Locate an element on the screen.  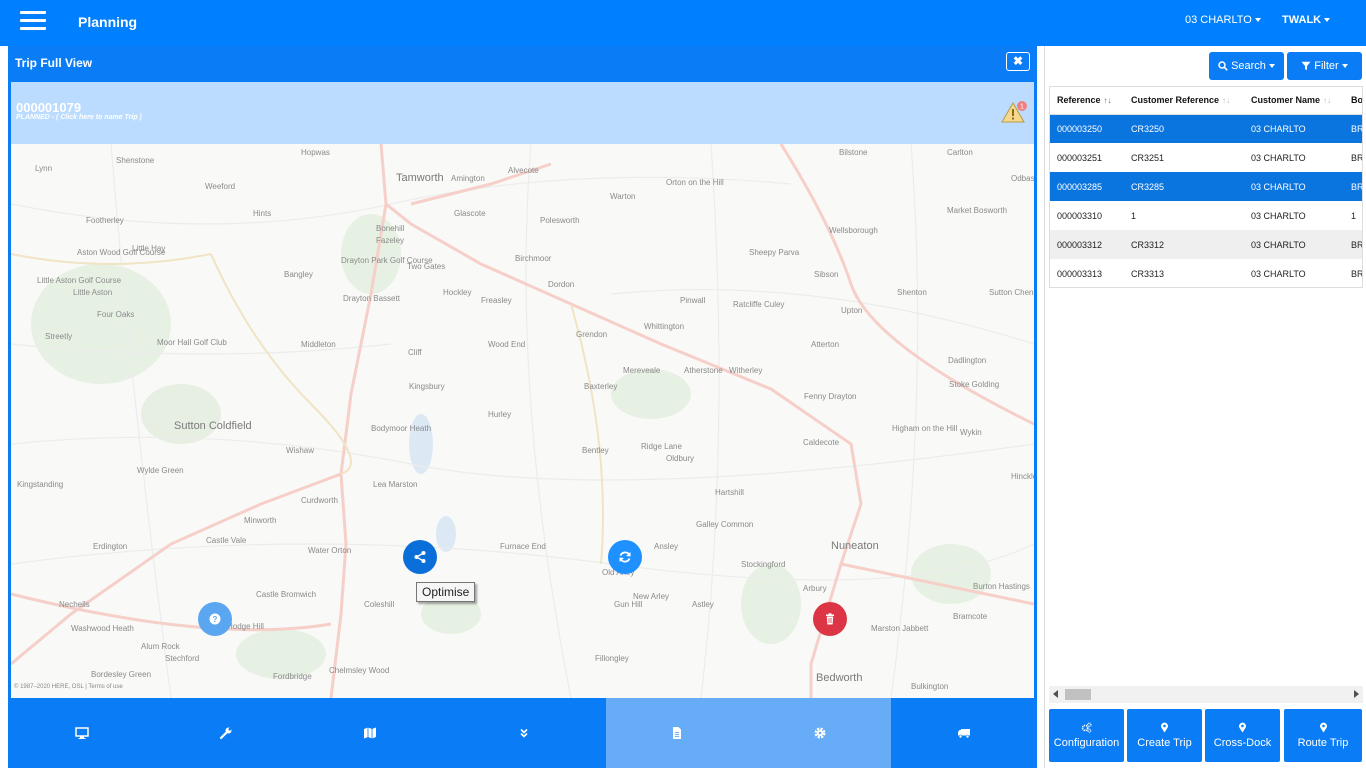
map-place: Ansley is located at coordinates (666, 546).